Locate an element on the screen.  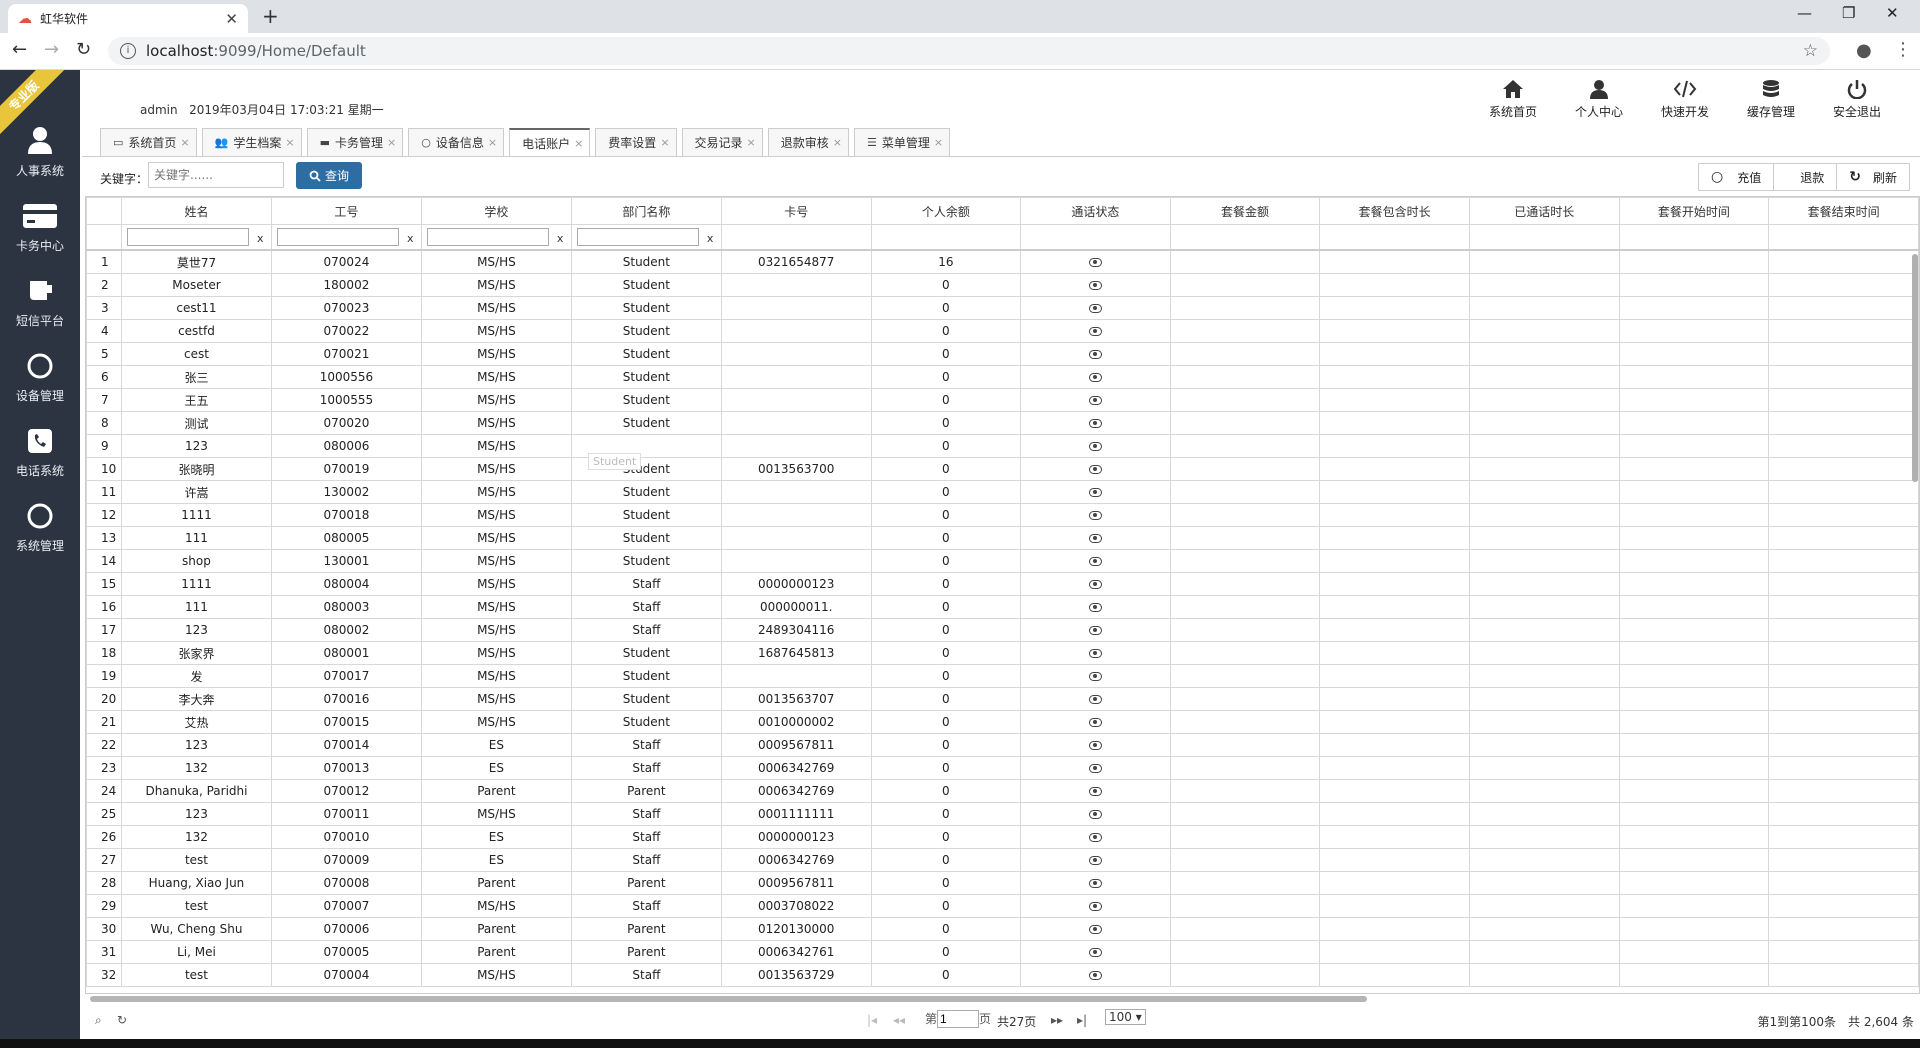
table-row: 29 test 070007 MS/HS Staff 0003708022 0 is located at coordinates (1002, 906).